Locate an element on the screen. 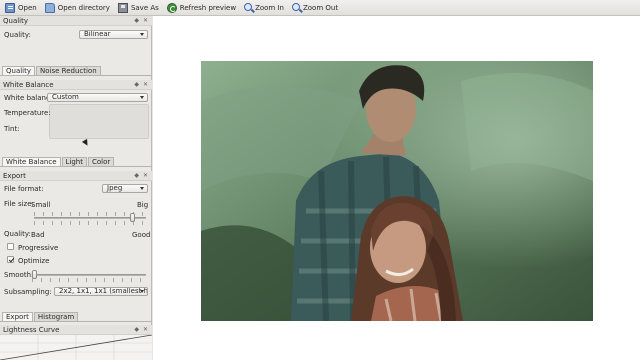  save-as-button: Save As is located at coordinates (139, 8).